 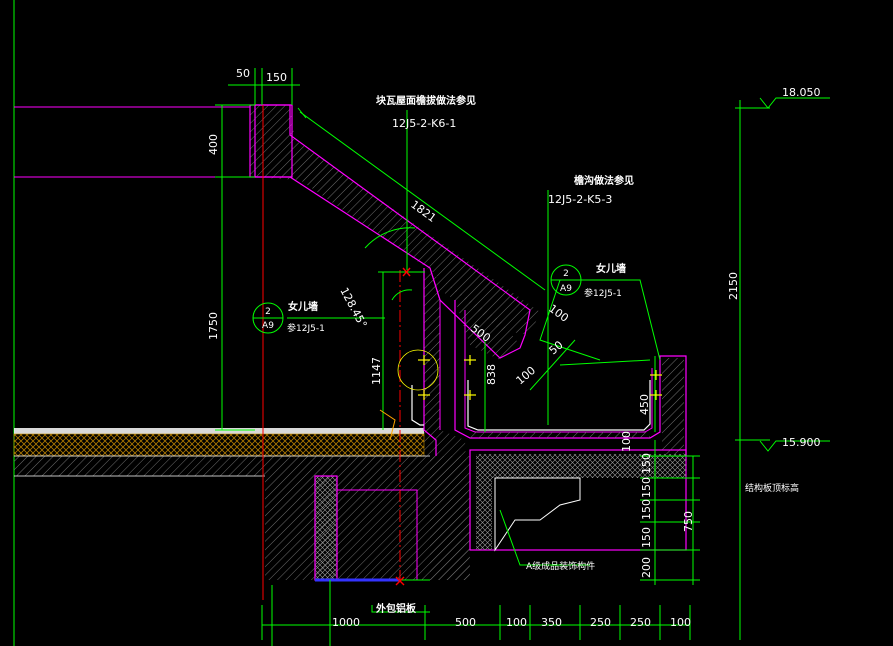 What do you see at coordinates (526, 375) in the screenshot?
I see `dim-100-a: 100` at bounding box center [526, 375].